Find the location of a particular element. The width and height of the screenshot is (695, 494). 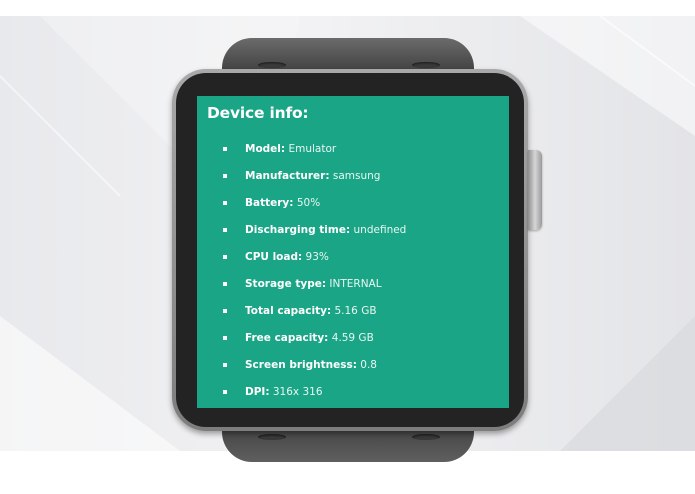

info-value: 316x 316 is located at coordinates (297, 392).